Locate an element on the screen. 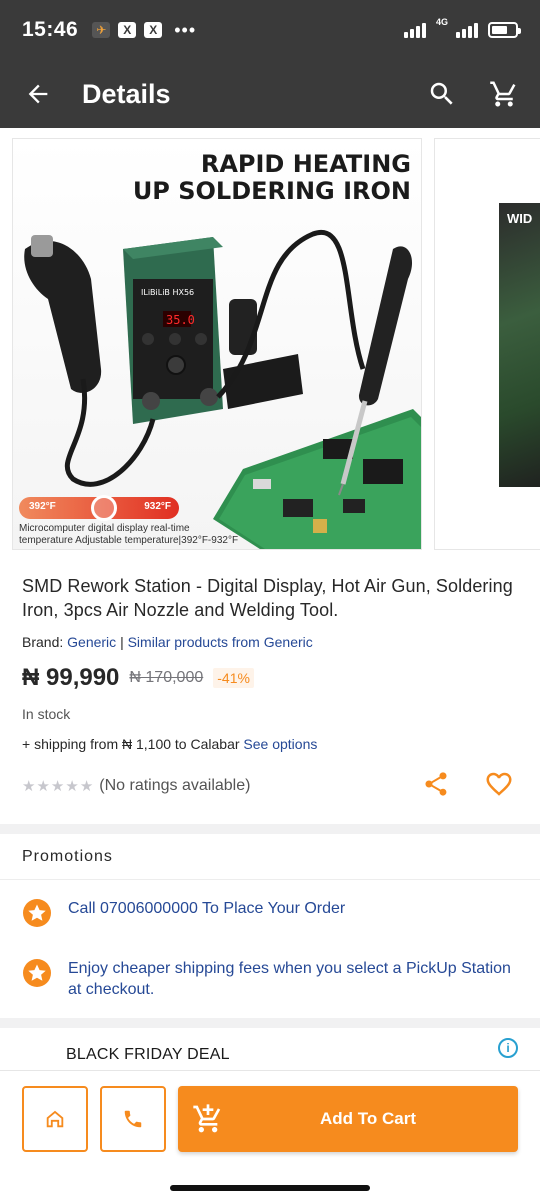 Image resolution: width=540 pixels, height=1200 pixels. add-to-cart-label: Add To Cart is located at coordinates (368, 1118).